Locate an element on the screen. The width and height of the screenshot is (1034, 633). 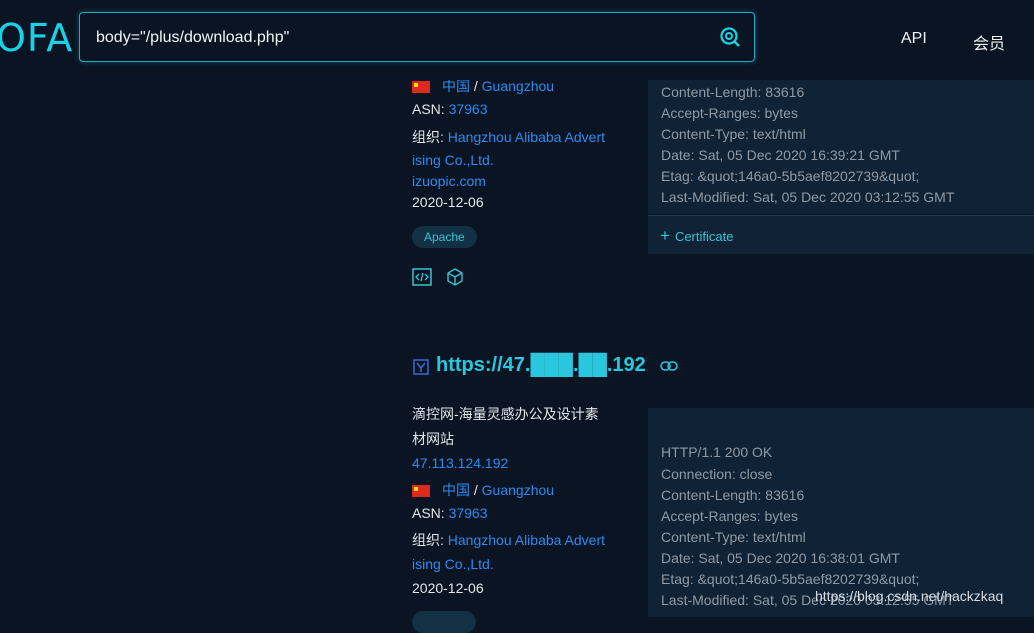
code-icon is located at coordinates (422, 277).